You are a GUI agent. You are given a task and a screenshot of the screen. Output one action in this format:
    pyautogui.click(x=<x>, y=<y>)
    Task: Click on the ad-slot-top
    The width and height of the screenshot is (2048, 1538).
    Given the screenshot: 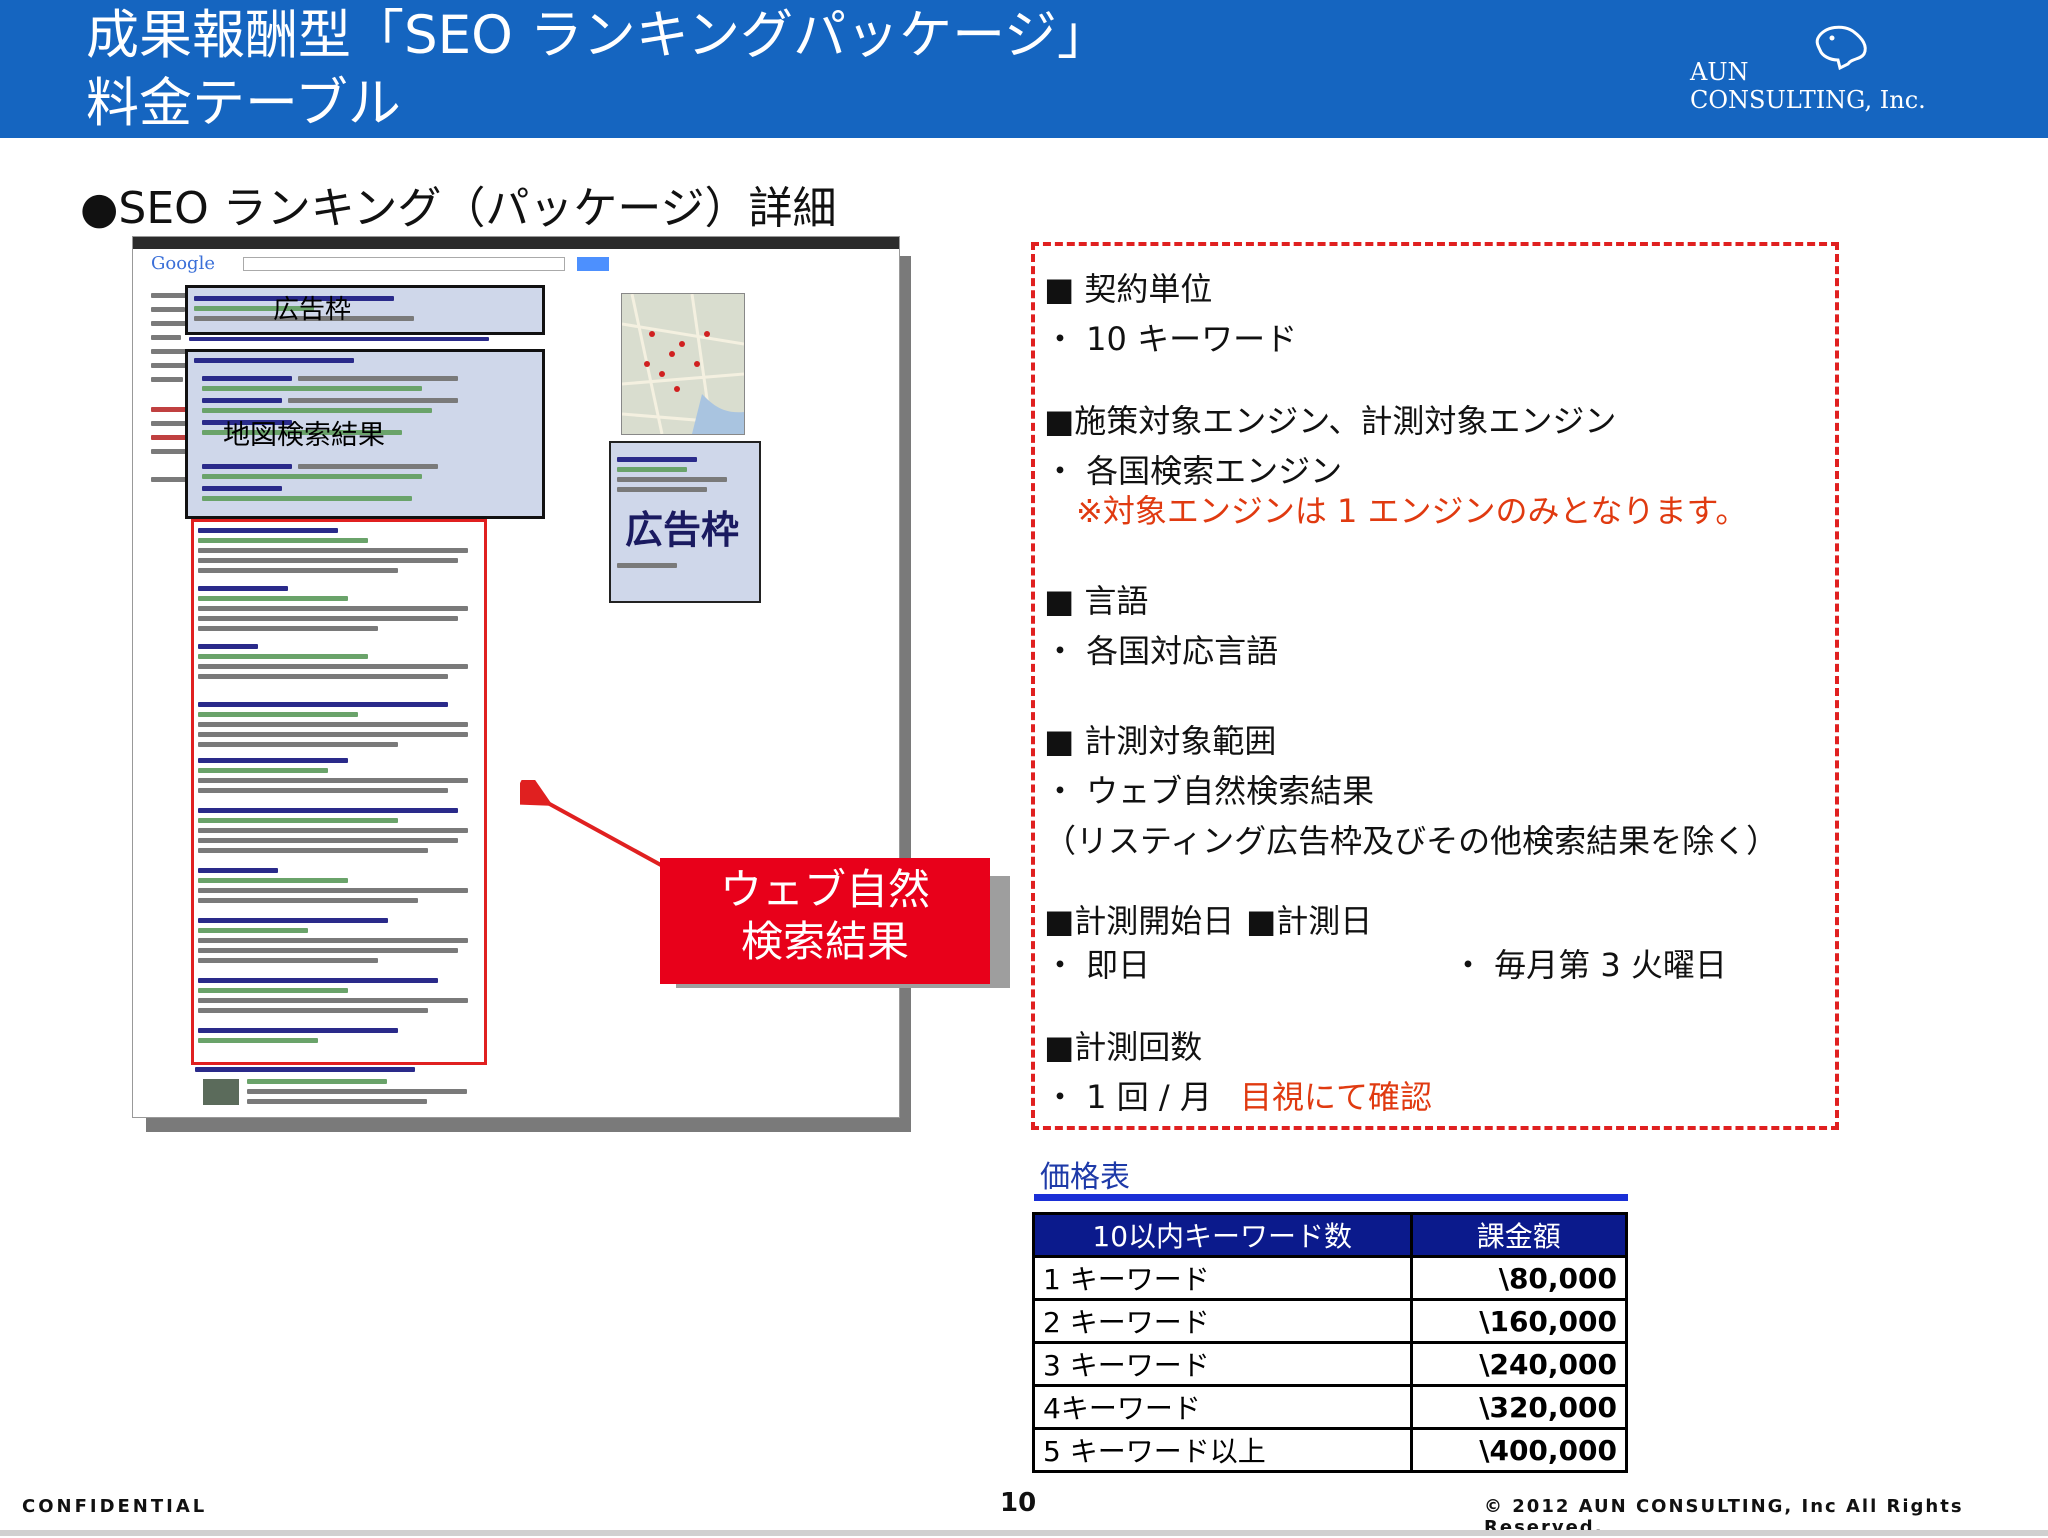 What is the action you would take?
    pyautogui.click(x=365, y=310)
    